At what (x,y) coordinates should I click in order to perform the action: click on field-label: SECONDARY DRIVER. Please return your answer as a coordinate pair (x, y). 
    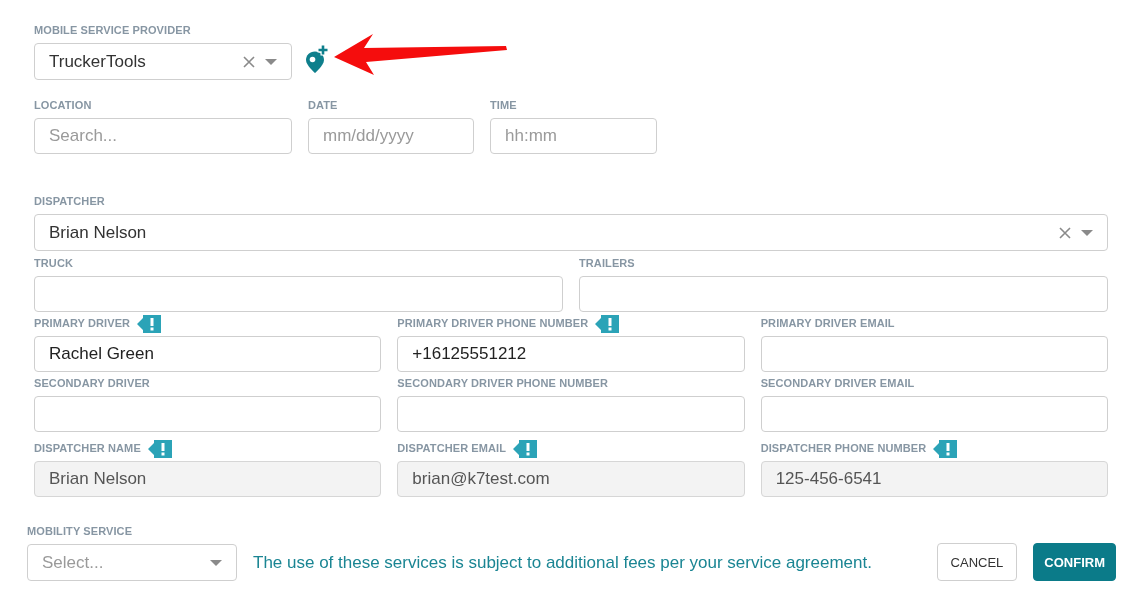
    Looking at the image, I should click on (92, 383).